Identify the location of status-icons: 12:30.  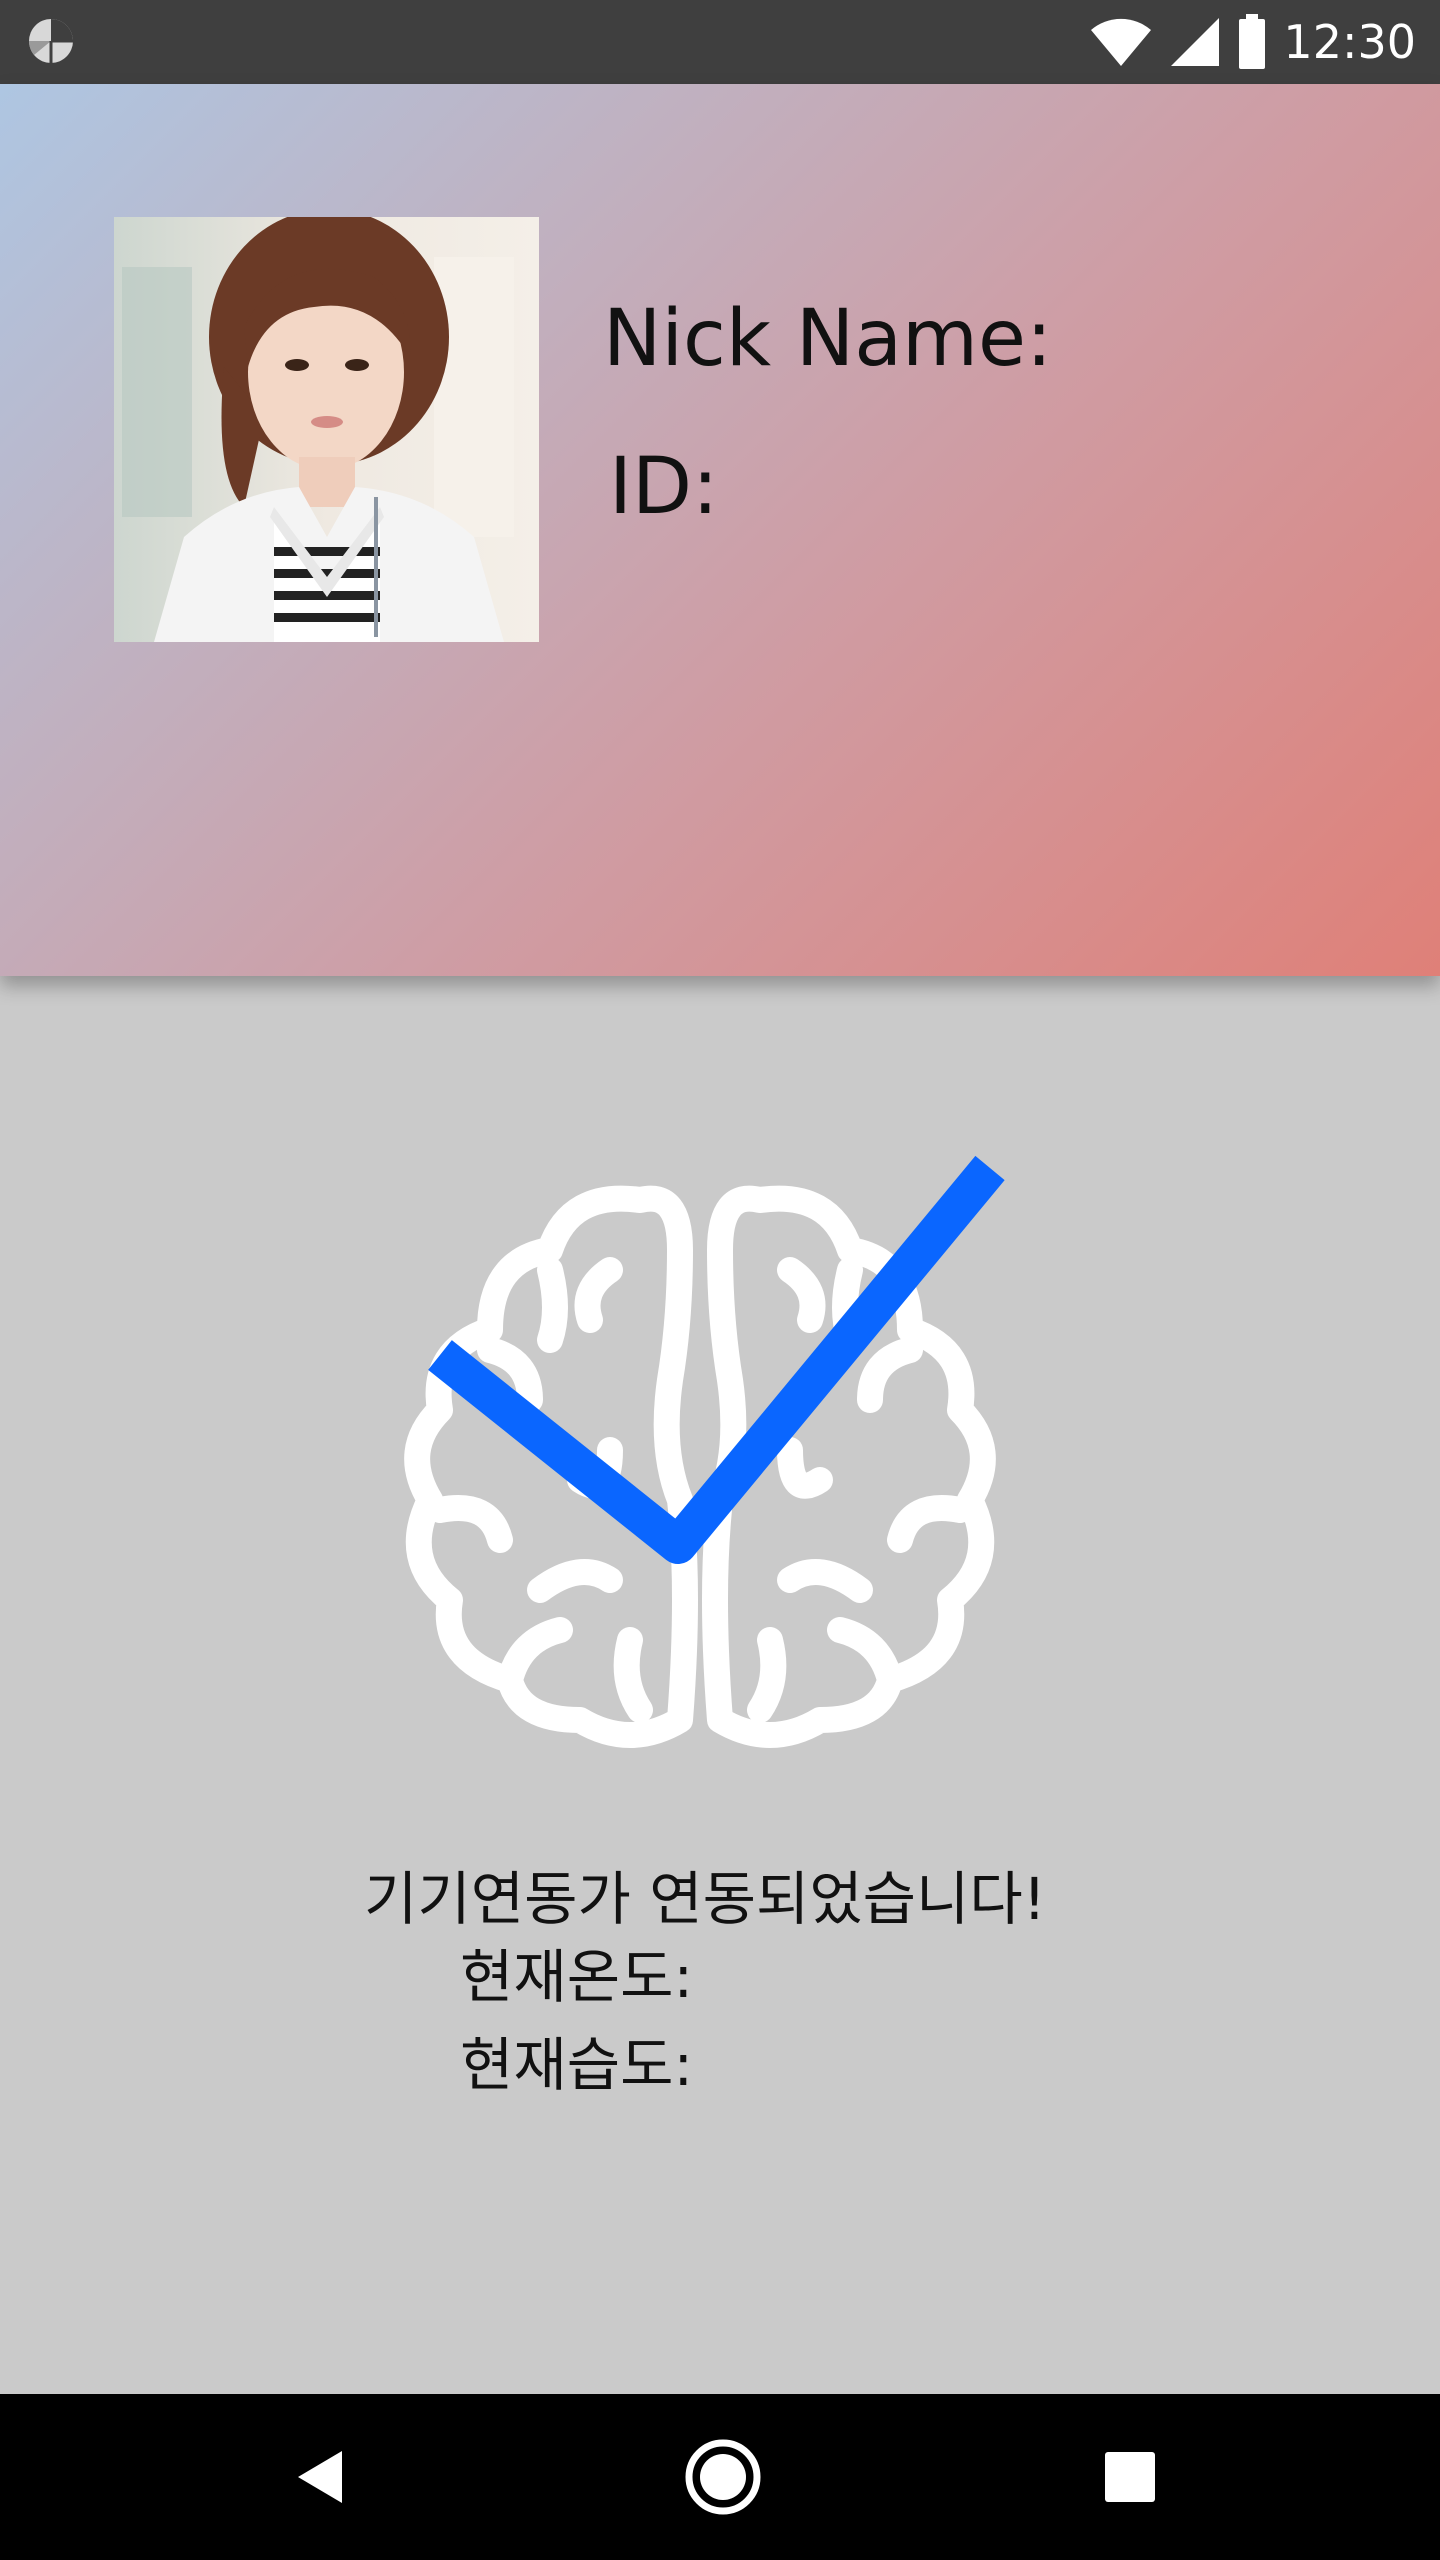
(1252, 42).